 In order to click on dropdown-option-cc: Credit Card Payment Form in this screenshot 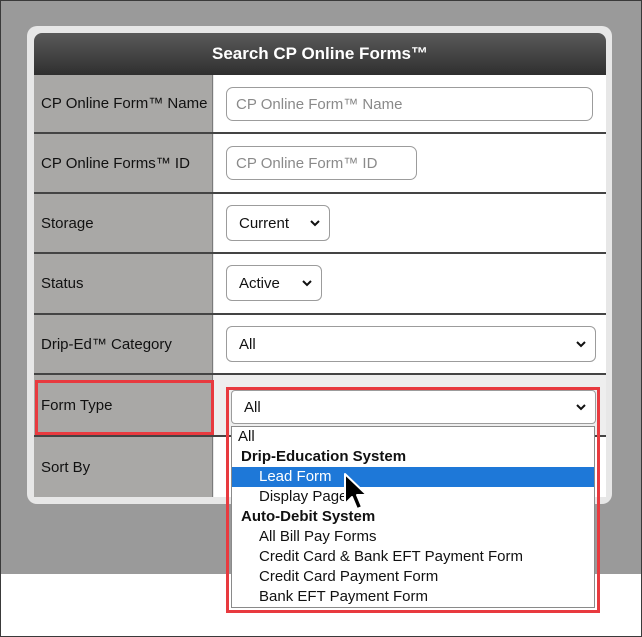, I will do `click(413, 577)`.